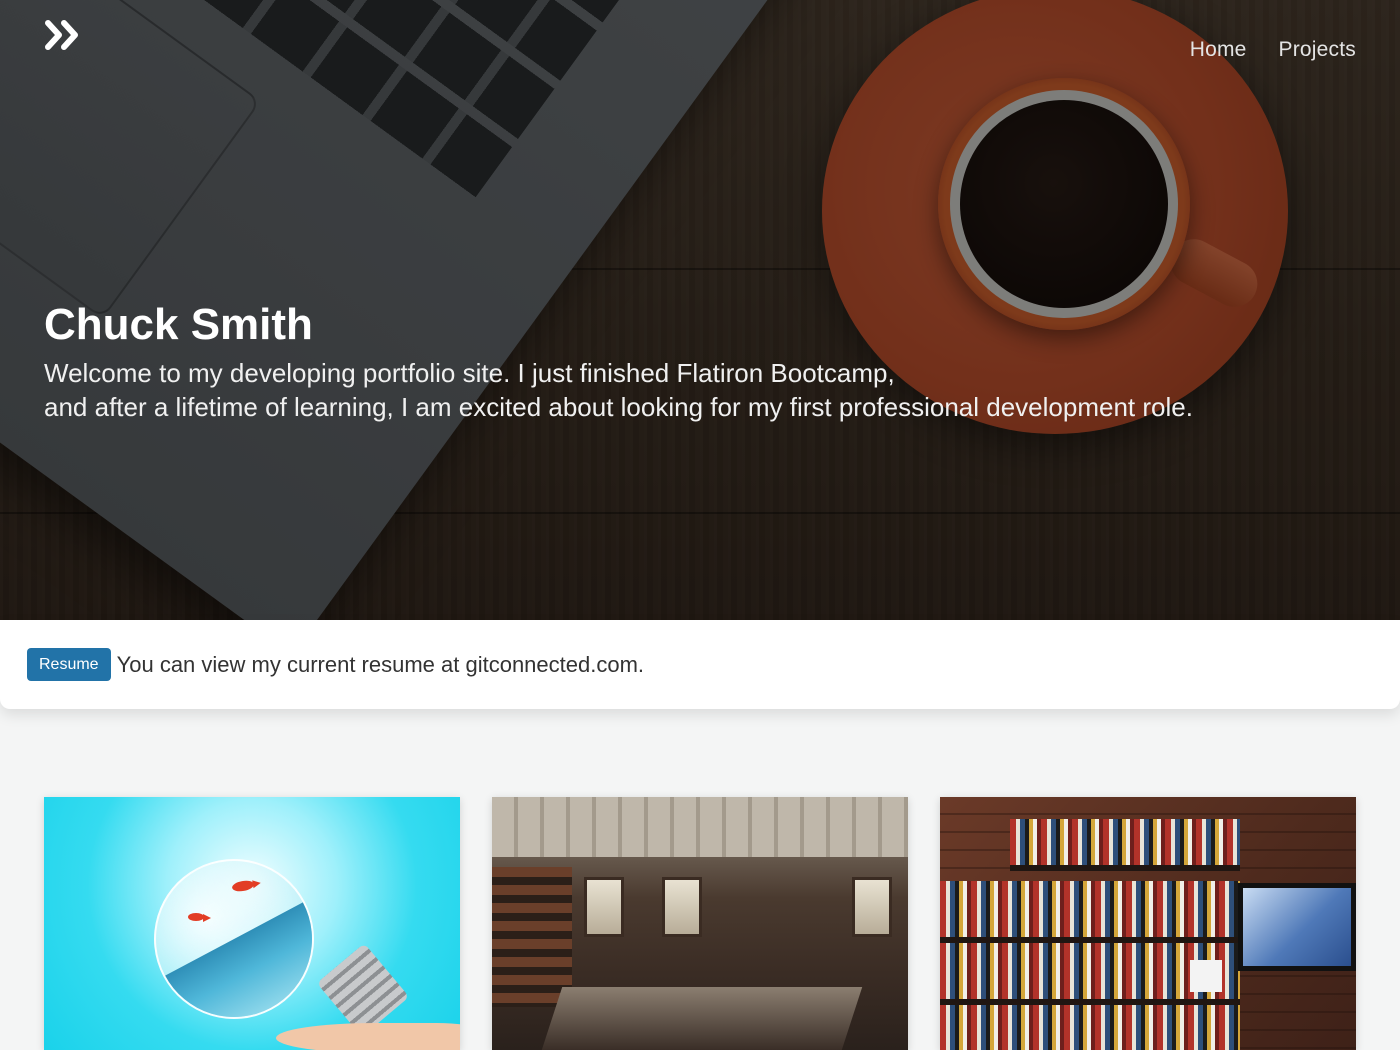 The width and height of the screenshot is (1400, 1050). I want to click on lightbulb-image, so click(234, 939).